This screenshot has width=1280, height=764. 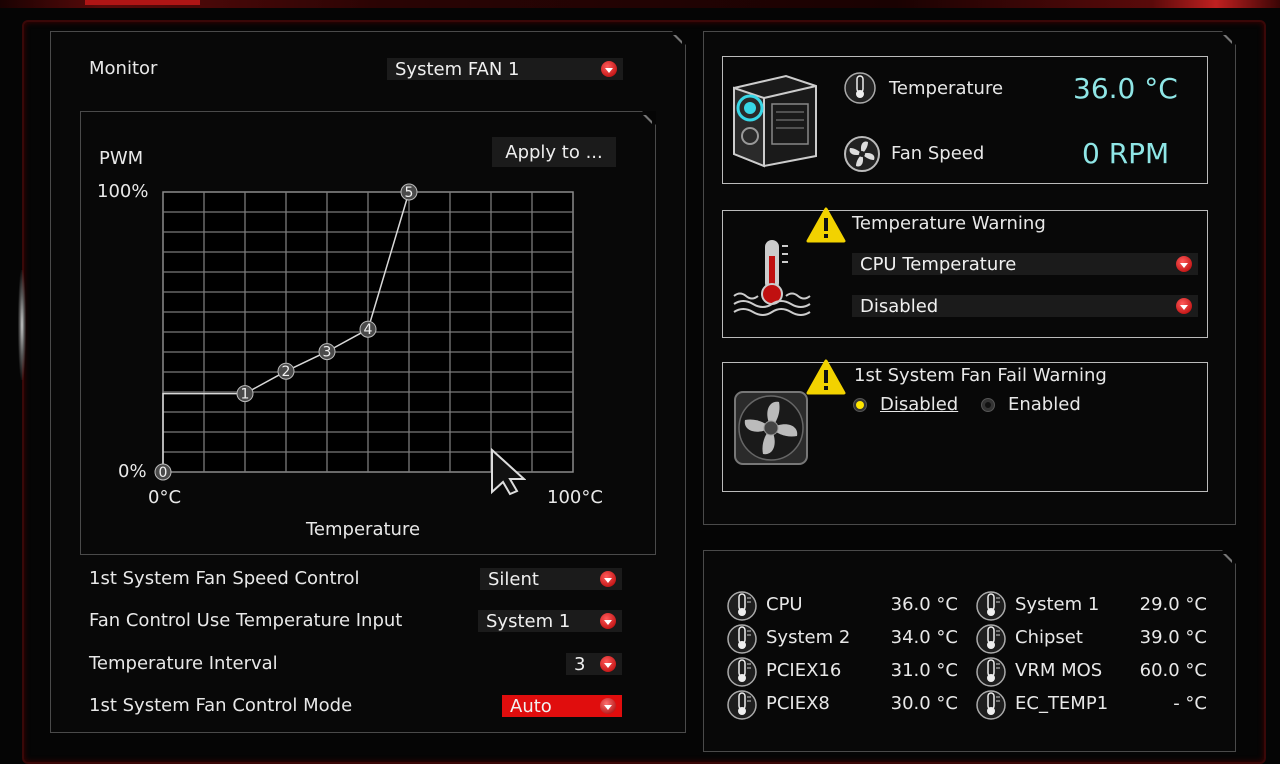 What do you see at coordinates (919, 404) in the screenshot?
I see `fan-fail-disabled-label: Disabled` at bounding box center [919, 404].